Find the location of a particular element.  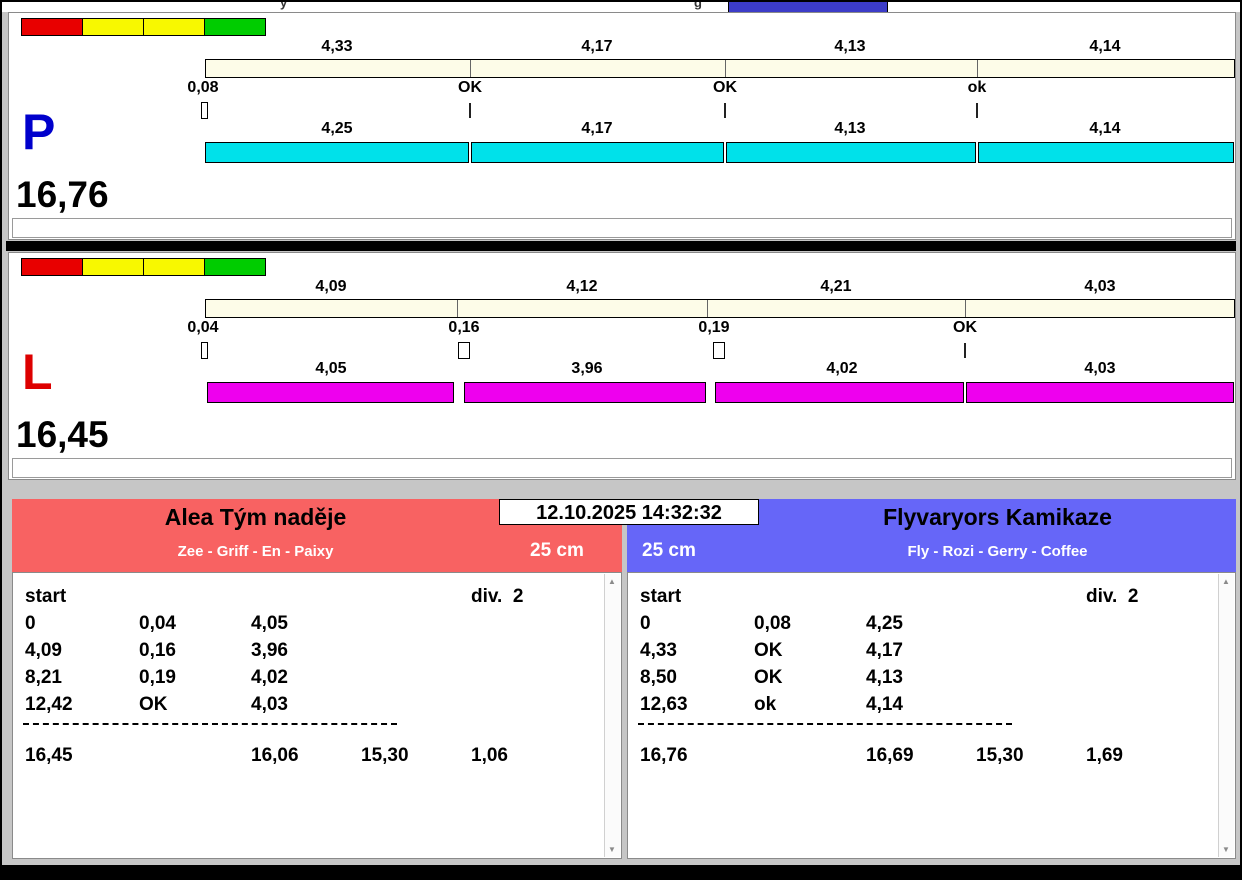

leg-time: 4,03 is located at coordinates (269, 704).